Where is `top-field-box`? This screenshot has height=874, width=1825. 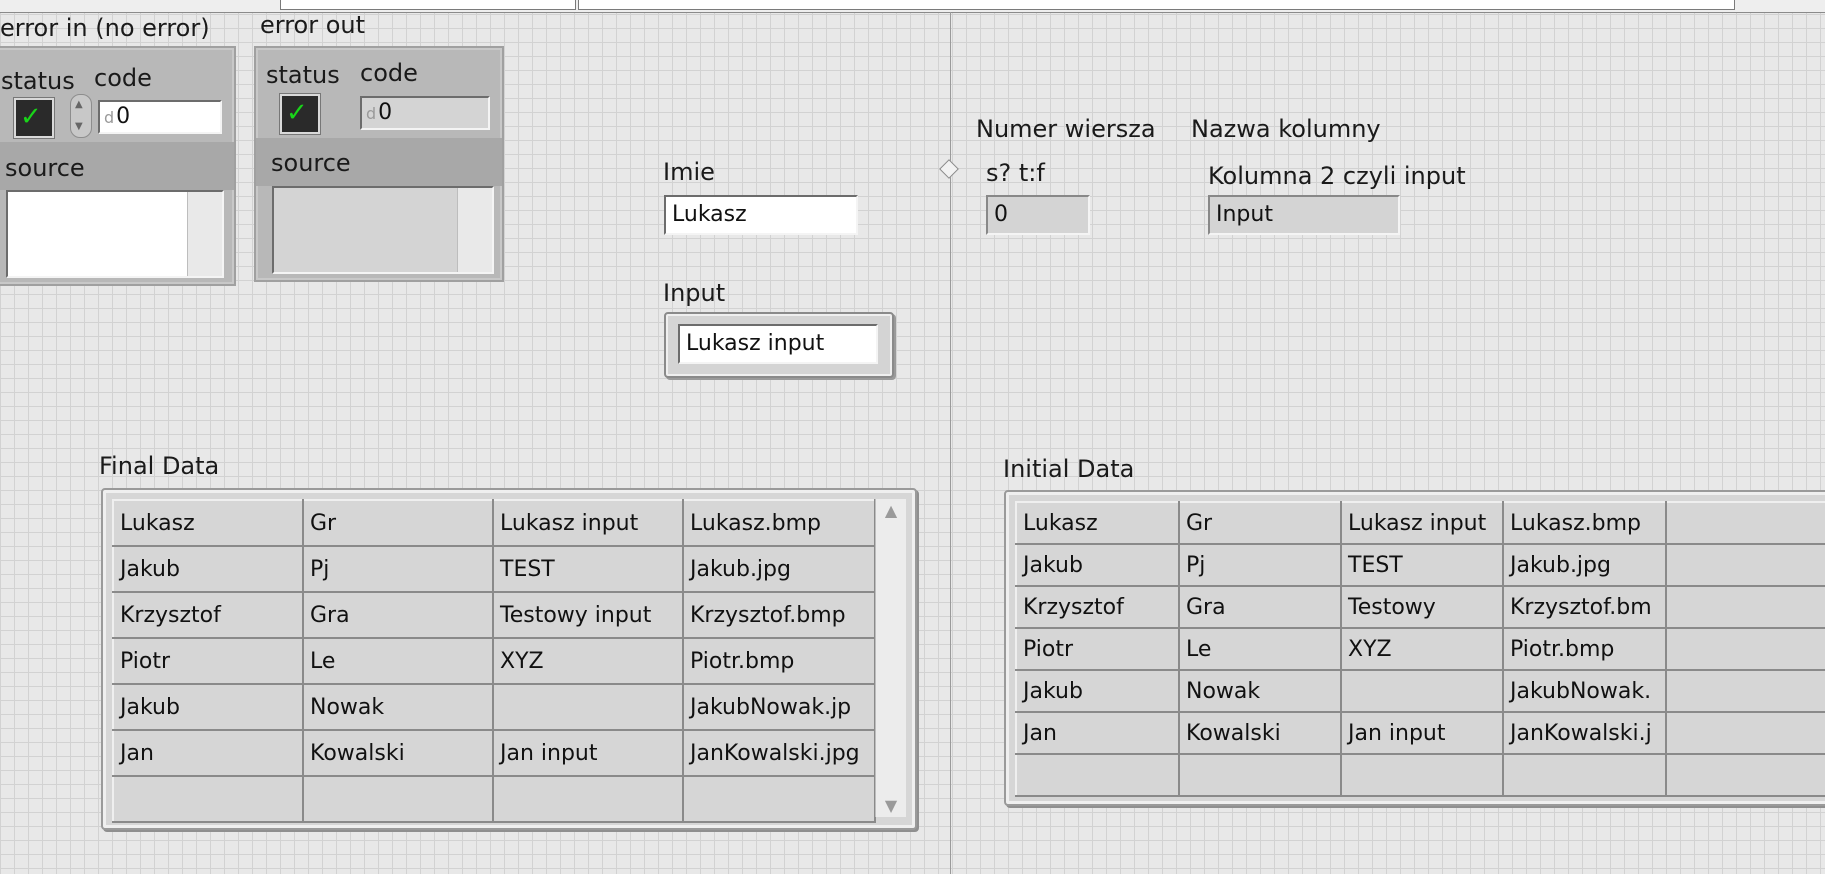
top-field-box is located at coordinates (428, 5).